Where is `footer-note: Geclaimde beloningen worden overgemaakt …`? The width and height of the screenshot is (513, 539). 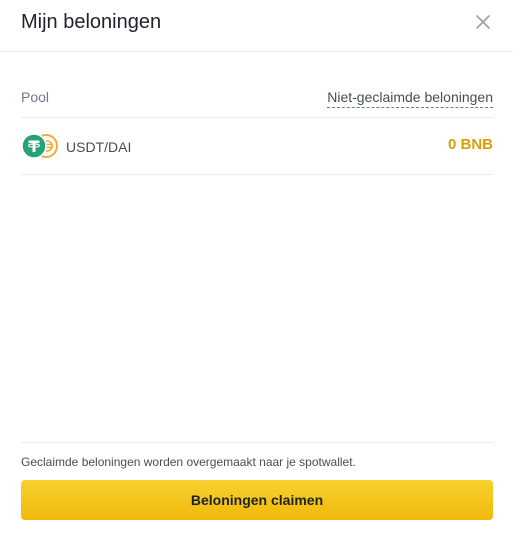 footer-note: Geclaimde beloningen worden overgemaakt … is located at coordinates (188, 462).